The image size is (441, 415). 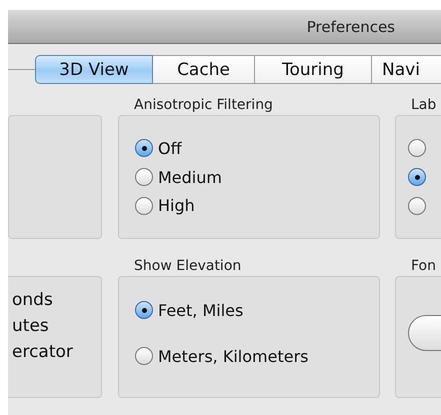 I want to click on group-title: Show Elevation, so click(x=188, y=266).